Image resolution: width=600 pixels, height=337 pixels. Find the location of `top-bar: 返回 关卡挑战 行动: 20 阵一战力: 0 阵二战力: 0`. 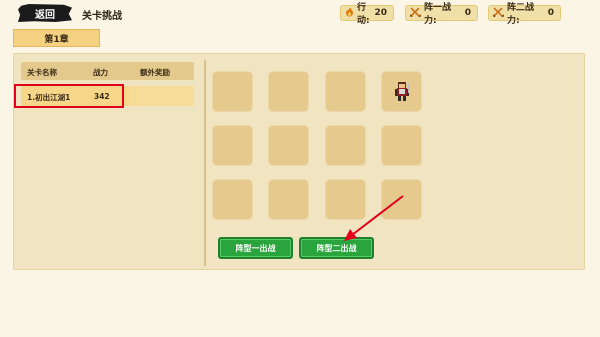

top-bar: 返回 关卡挑战 行动: 20 阵一战力: 0 阵二战力: 0 is located at coordinates (300, 13).